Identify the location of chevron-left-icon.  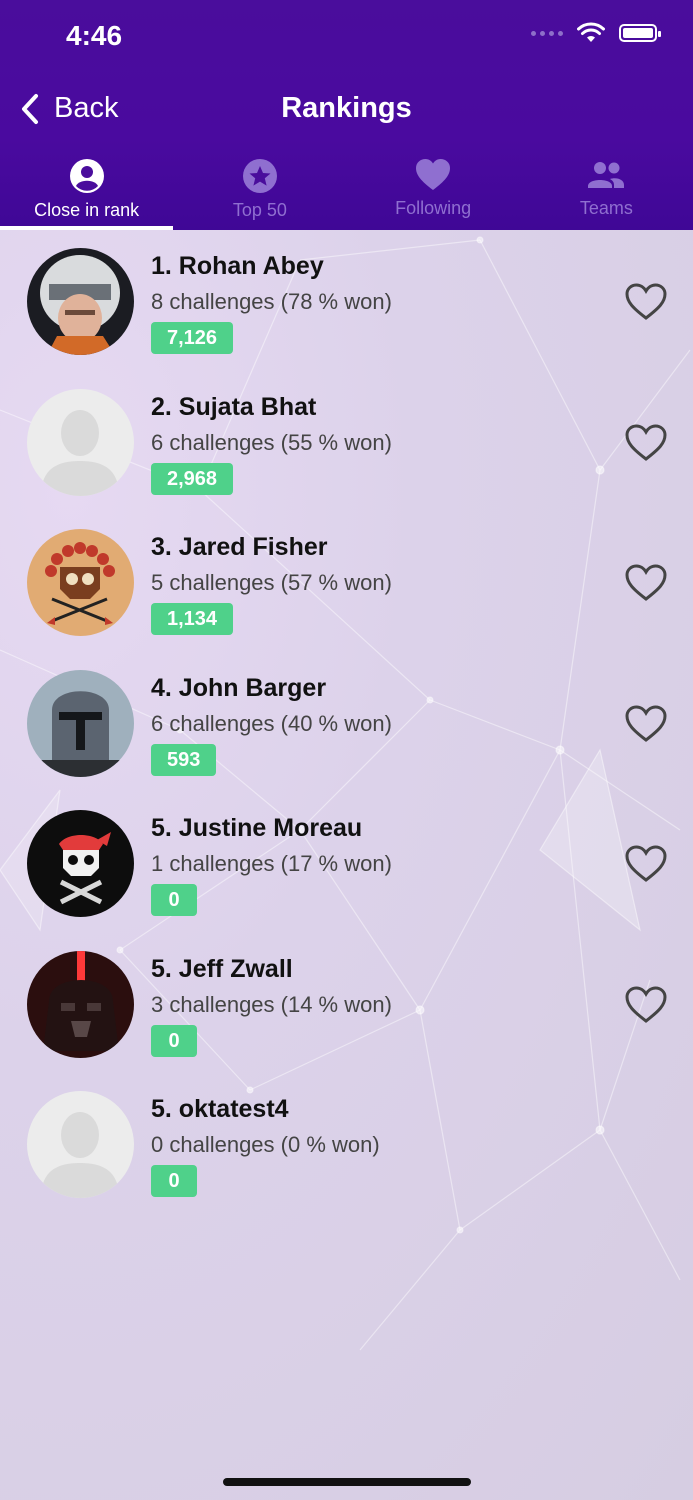
(30, 108).